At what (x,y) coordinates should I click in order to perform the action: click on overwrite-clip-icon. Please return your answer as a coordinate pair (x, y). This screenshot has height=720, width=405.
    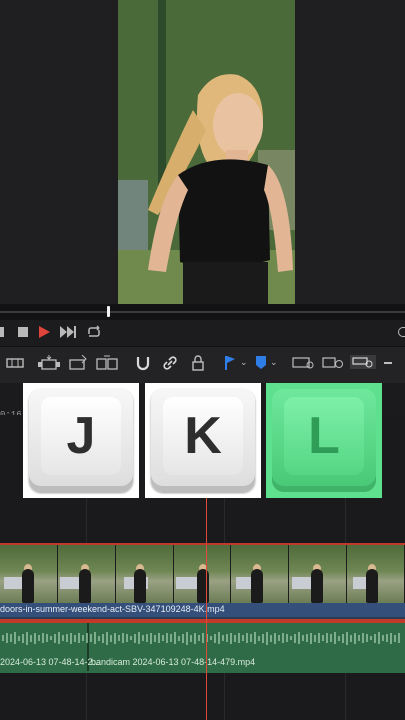
    Looking at the image, I should click on (78, 363).